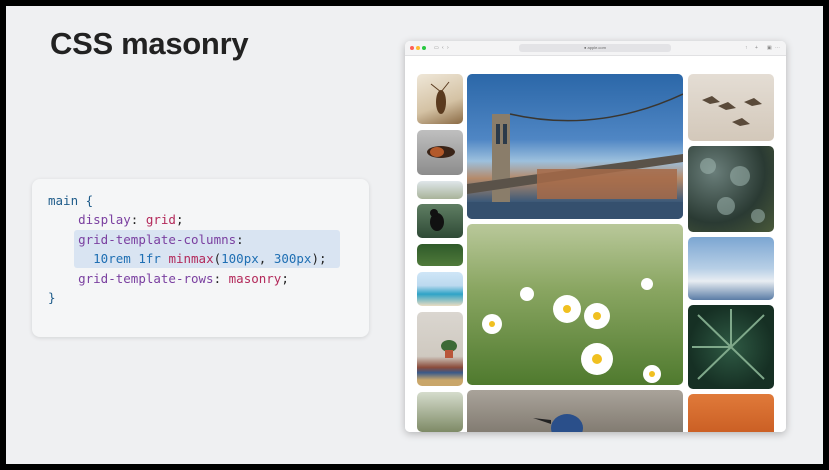 The height and width of the screenshot is (470, 829). Describe the element at coordinates (418, 48) in the screenshot. I see `minimize-window-button` at that location.